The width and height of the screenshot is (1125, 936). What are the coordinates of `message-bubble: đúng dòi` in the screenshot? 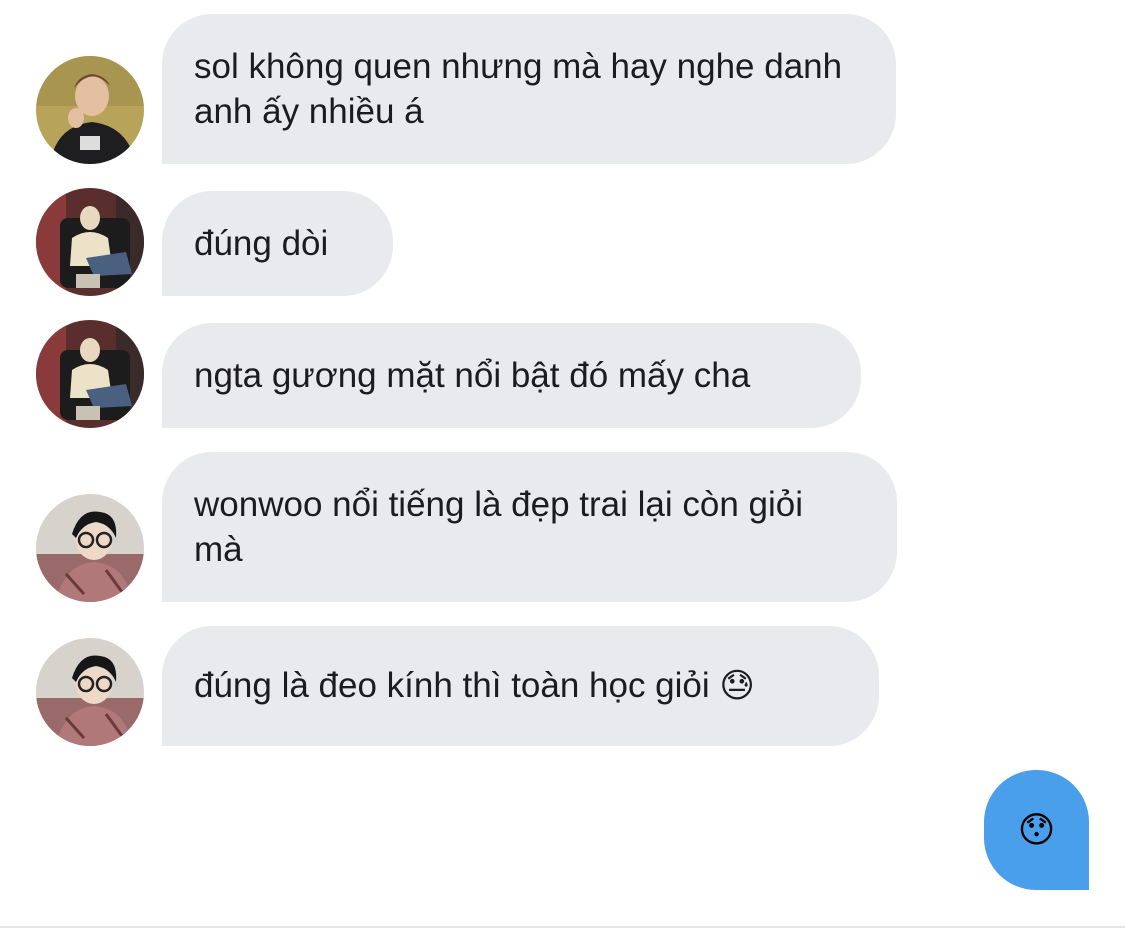 It's located at (277, 243).